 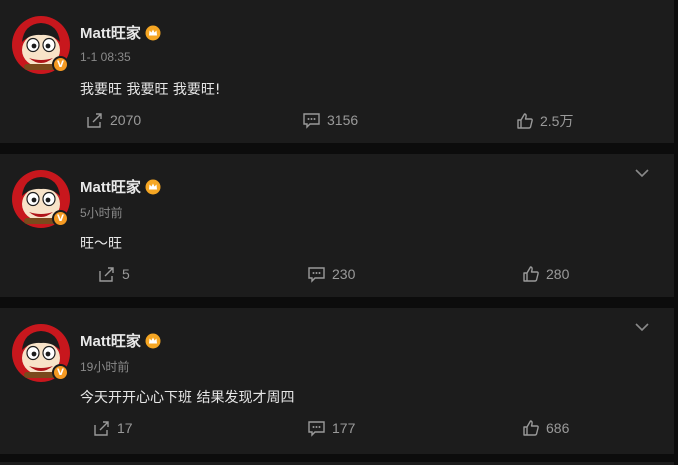 I want to click on comment-button: 230, so click(x=331, y=274).